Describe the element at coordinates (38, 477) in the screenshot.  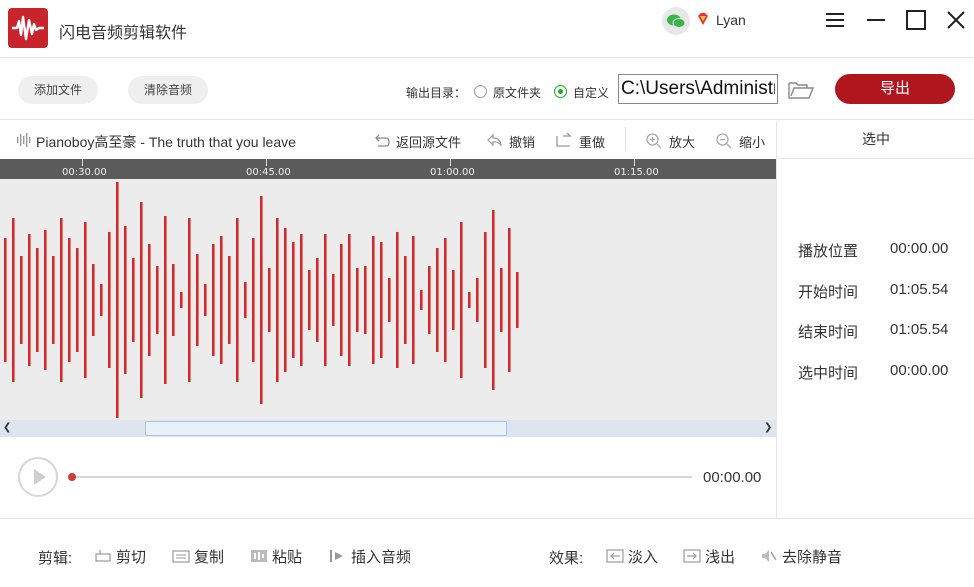
I see `play-icon` at that location.